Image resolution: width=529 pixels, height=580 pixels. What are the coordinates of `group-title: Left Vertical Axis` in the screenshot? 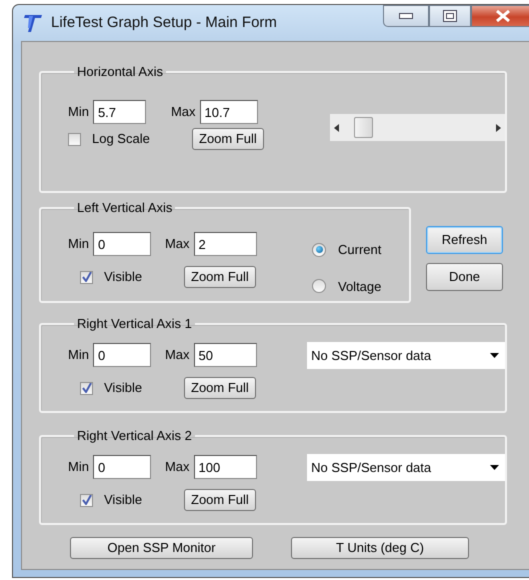 It's located at (125, 207).